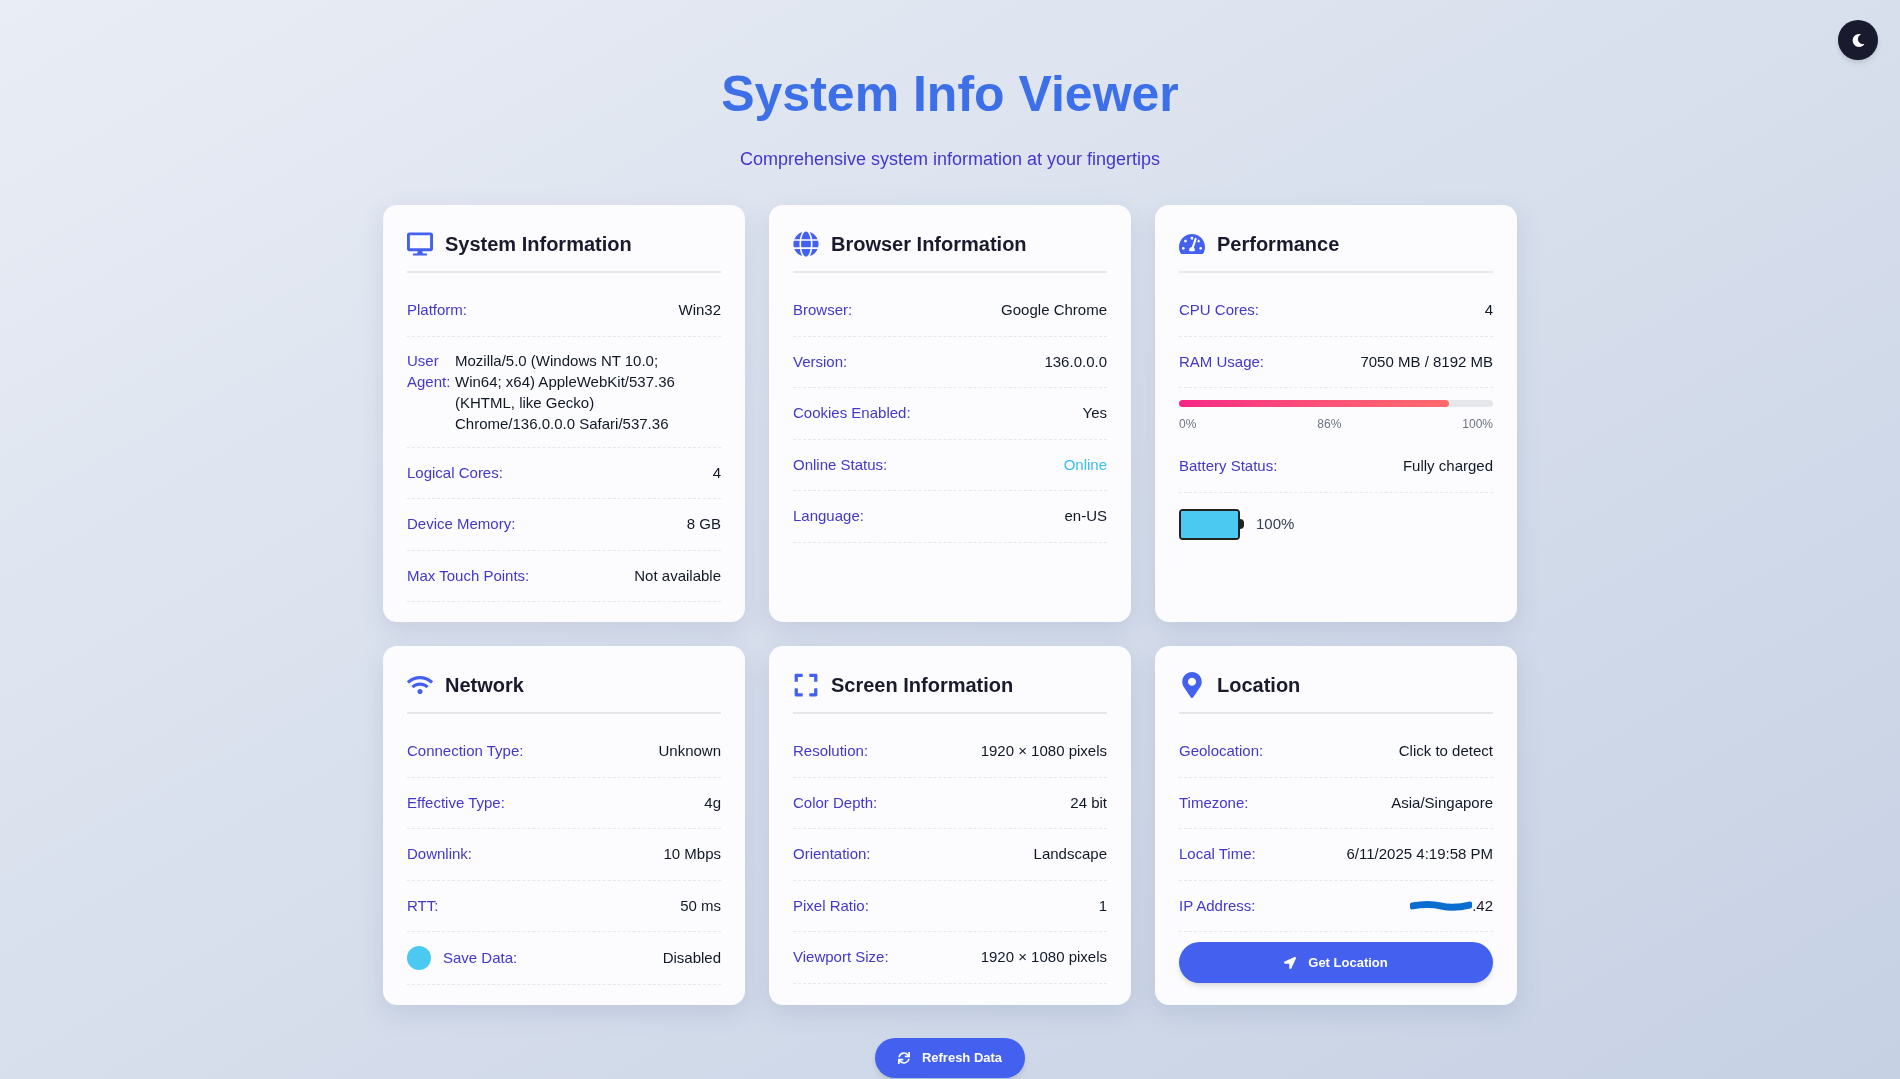 The width and height of the screenshot is (1900, 1079). Describe the element at coordinates (1219, 310) in the screenshot. I see `info-label: CPU Cores:` at that location.